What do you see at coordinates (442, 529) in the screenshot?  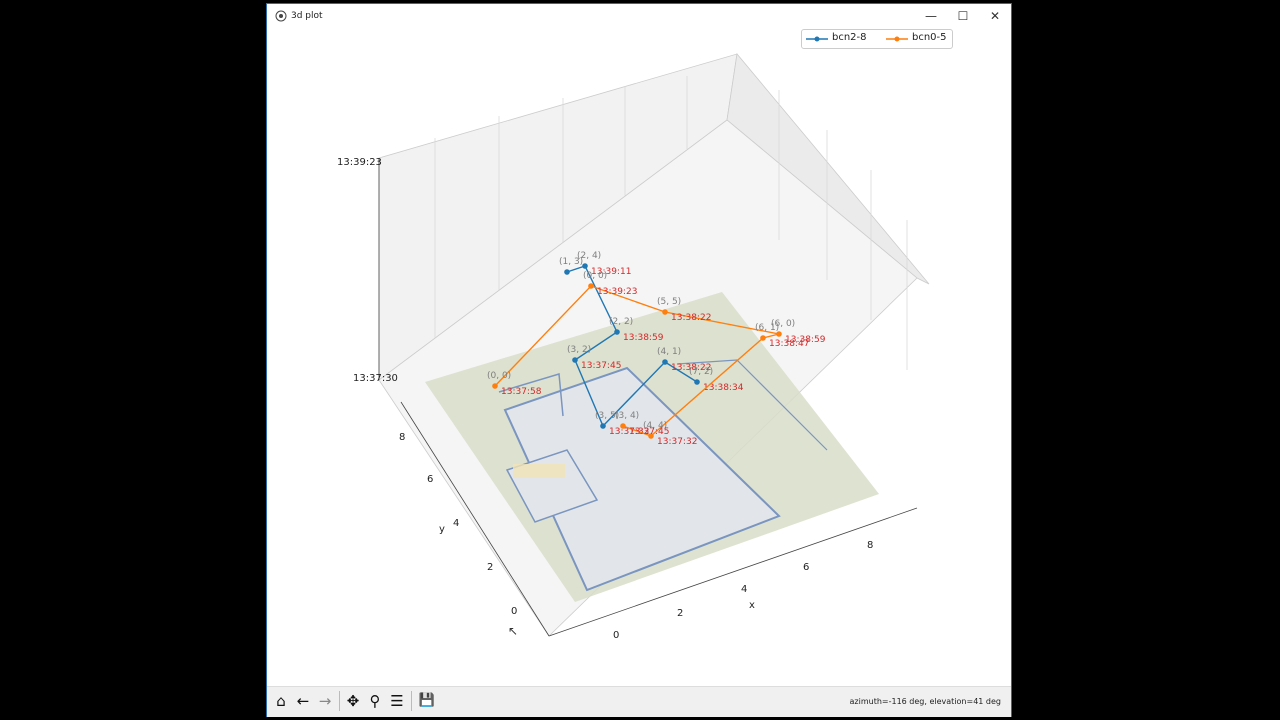 I see `y-axis-label: y` at bounding box center [442, 529].